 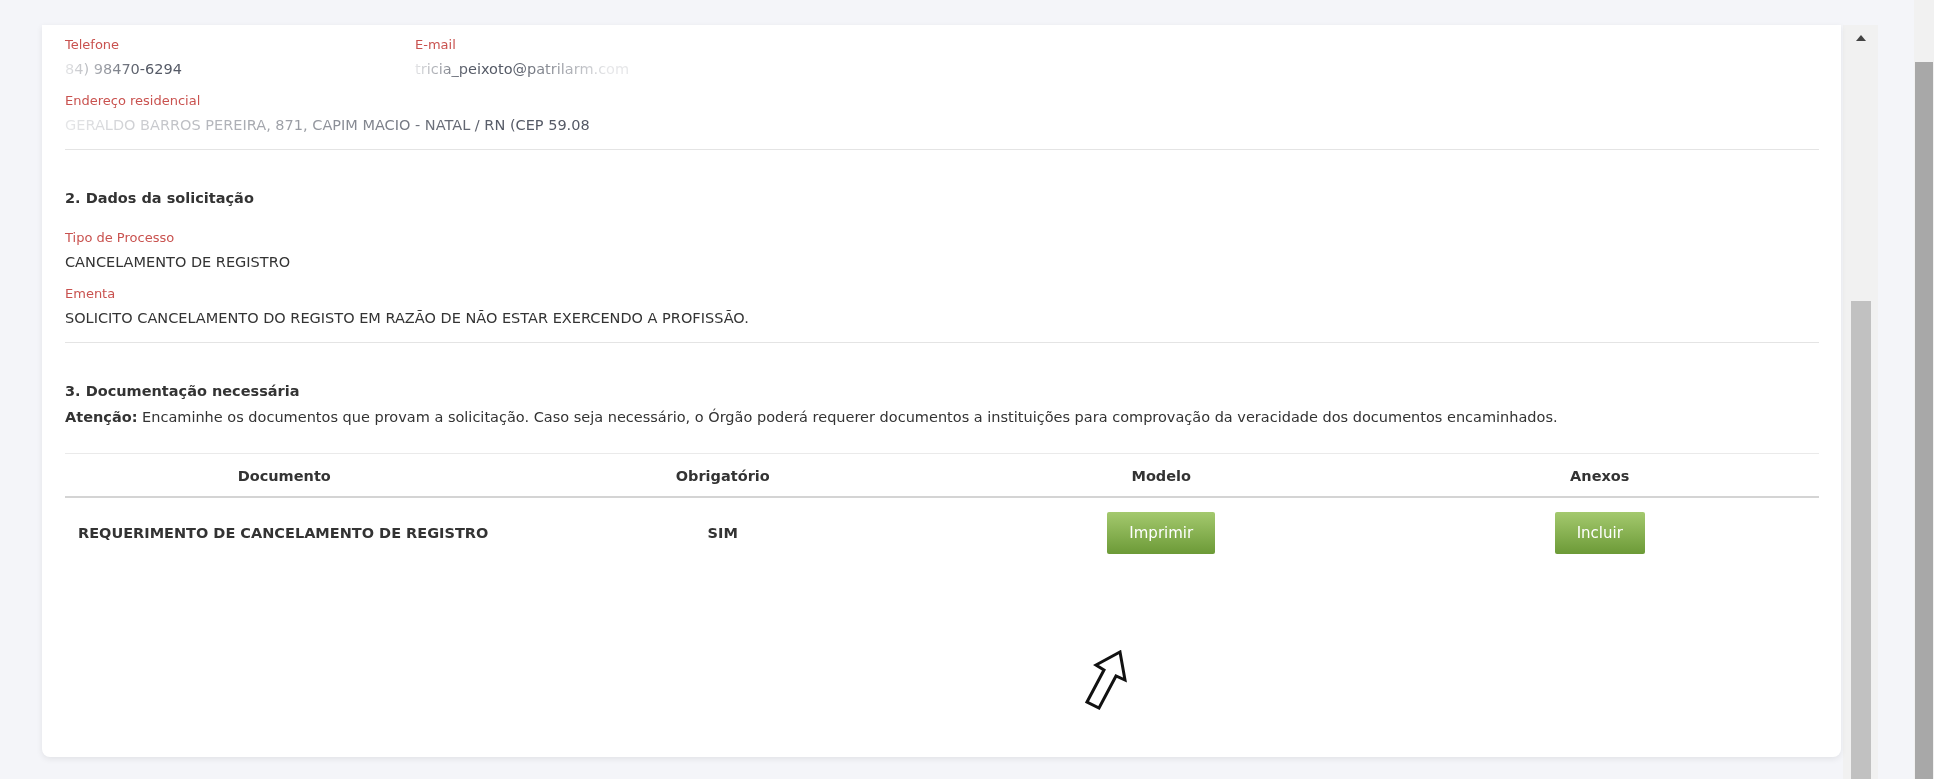 I want to click on notice-text: Atenção: Encaminhe os documentos que provam a solicitação. Caso seja necessário, o Órgão poderá requerer documentos a instituições para comprovação da veracidade dos documentos encaminhados., so click(x=812, y=417).